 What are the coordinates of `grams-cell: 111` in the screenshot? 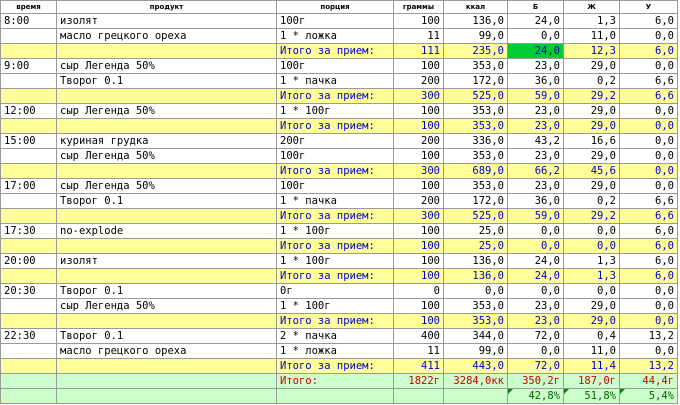 It's located at (418, 51).